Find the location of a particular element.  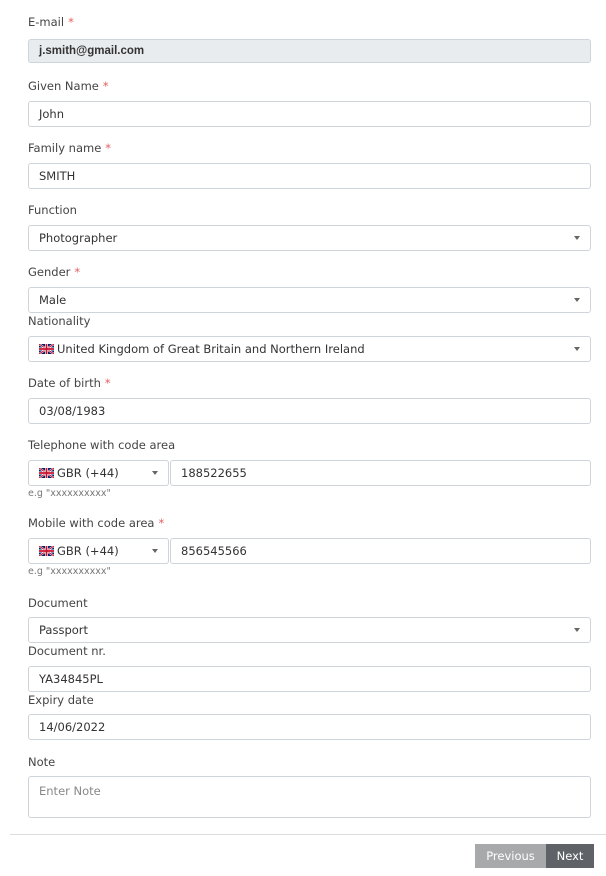

family-name-field: SMITH is located at coordinates (309, 176).